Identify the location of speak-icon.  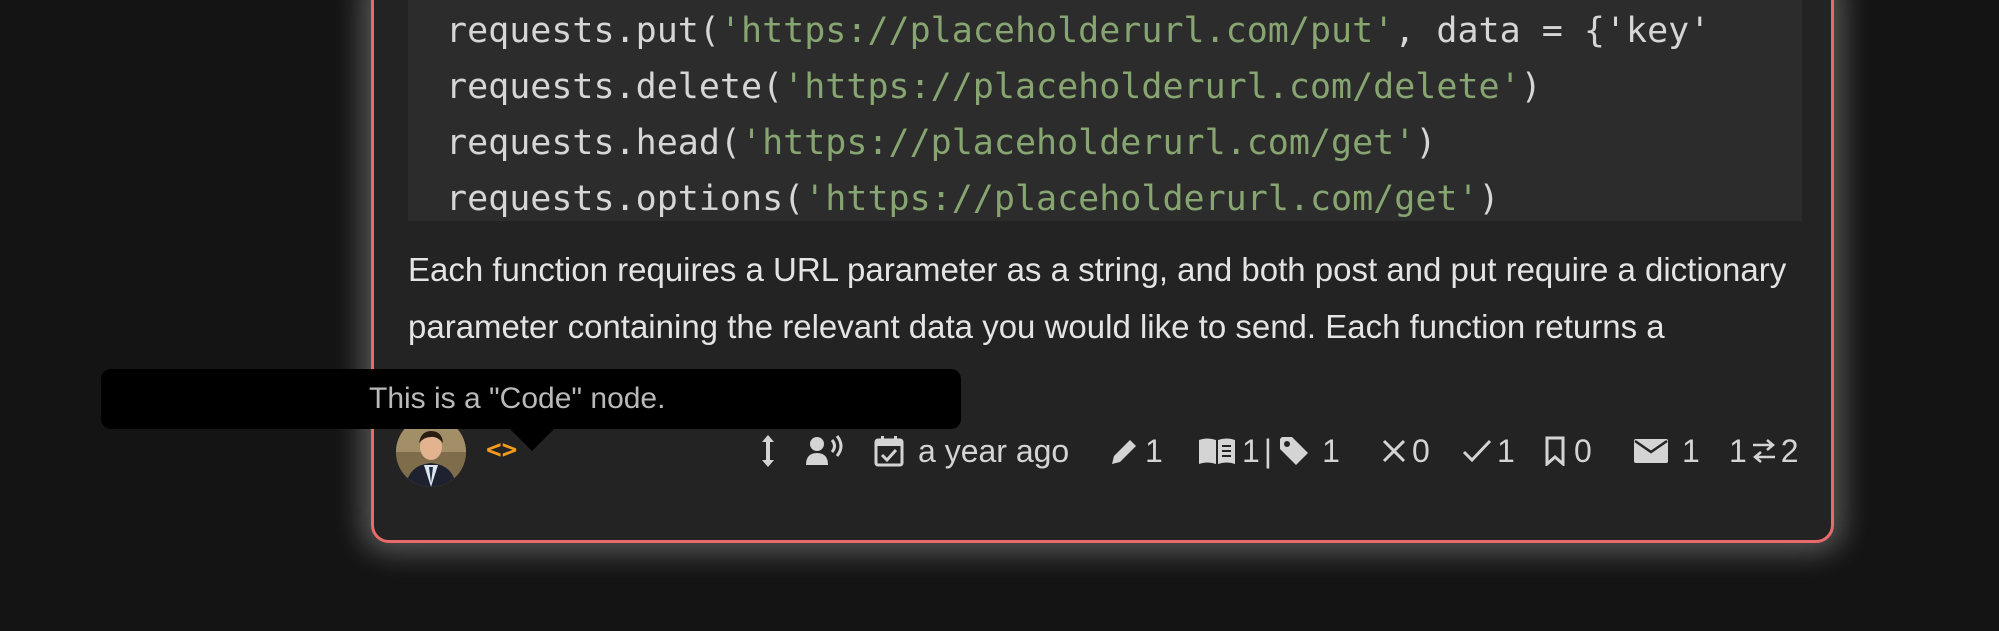
(825, 451).